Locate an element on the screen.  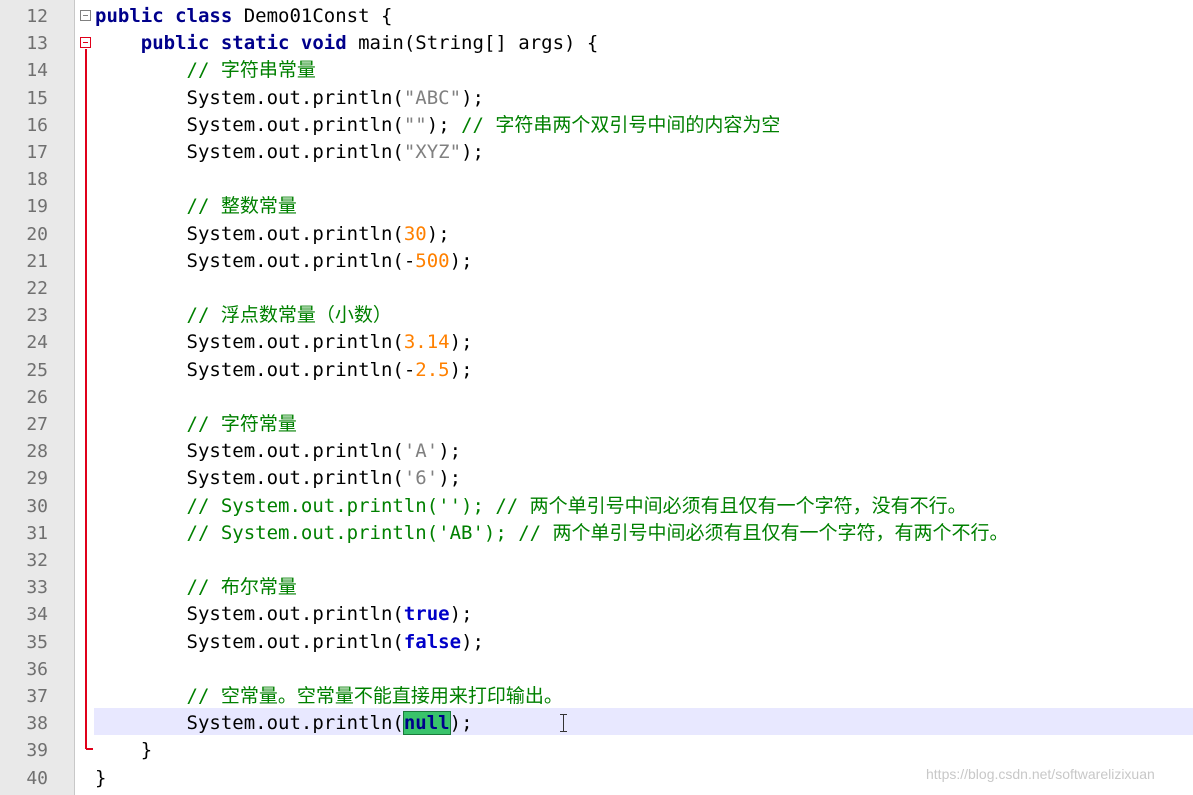
code-line: System.out.println('A'); is located at coordinates (278, 451).